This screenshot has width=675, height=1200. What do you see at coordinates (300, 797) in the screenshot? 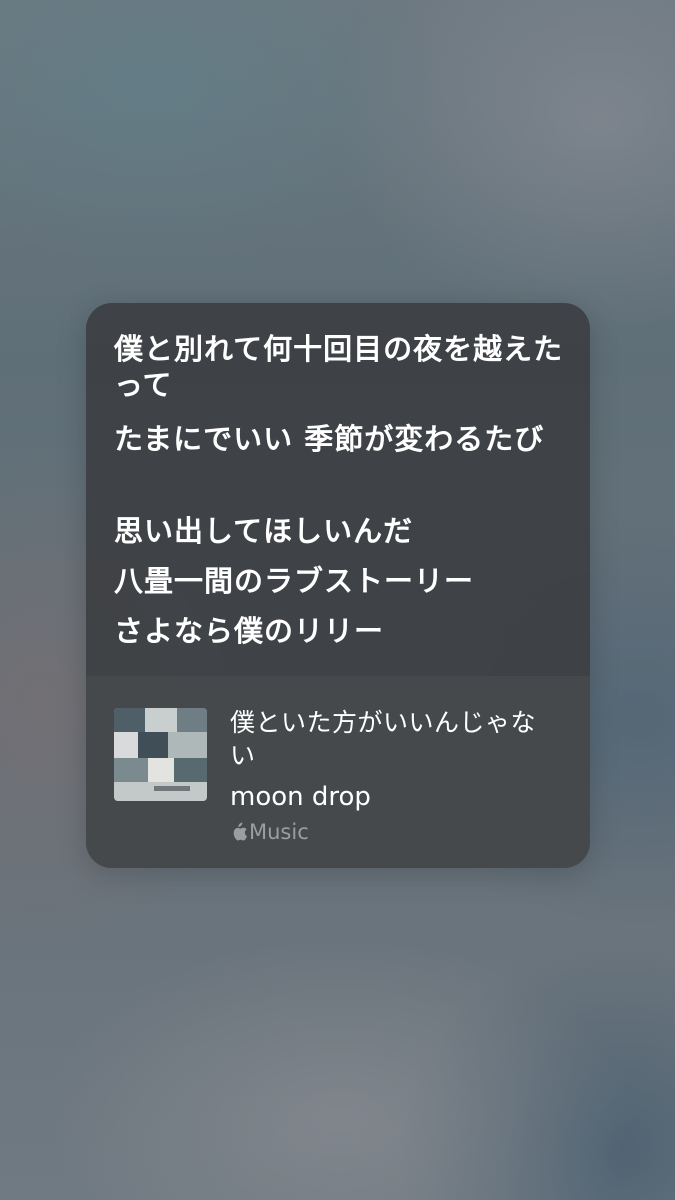
I see `artist-name: moon drop` at bounding box center [300, 797].